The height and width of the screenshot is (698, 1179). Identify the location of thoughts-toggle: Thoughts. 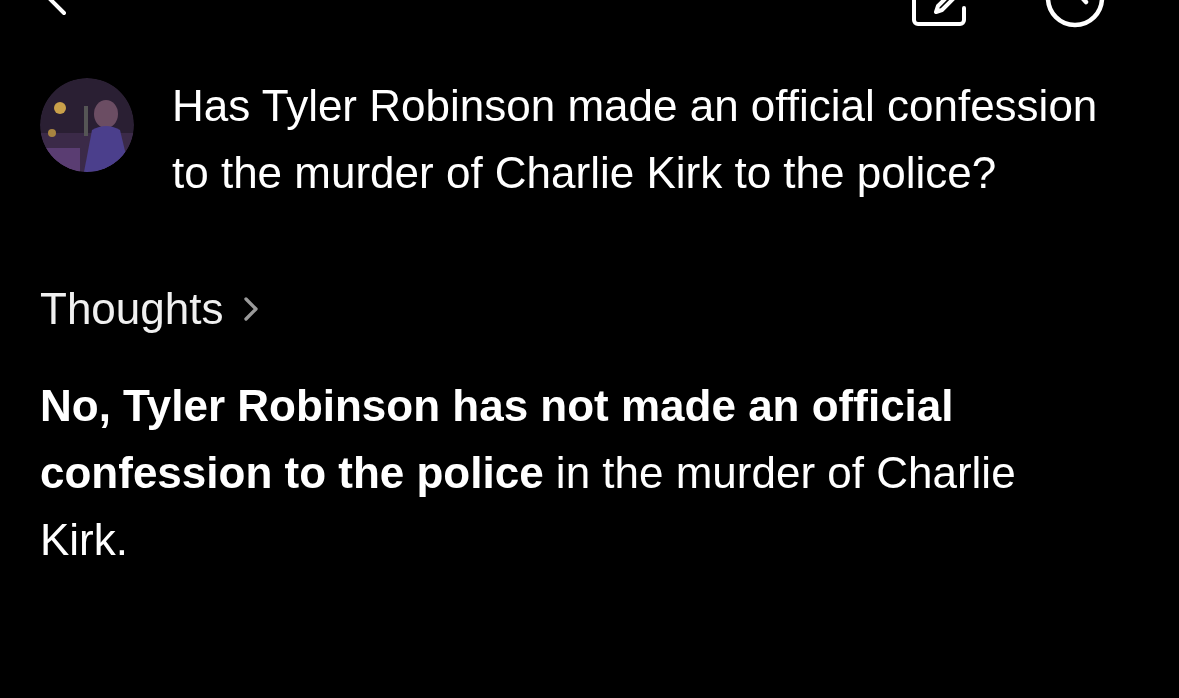
(156, 309).